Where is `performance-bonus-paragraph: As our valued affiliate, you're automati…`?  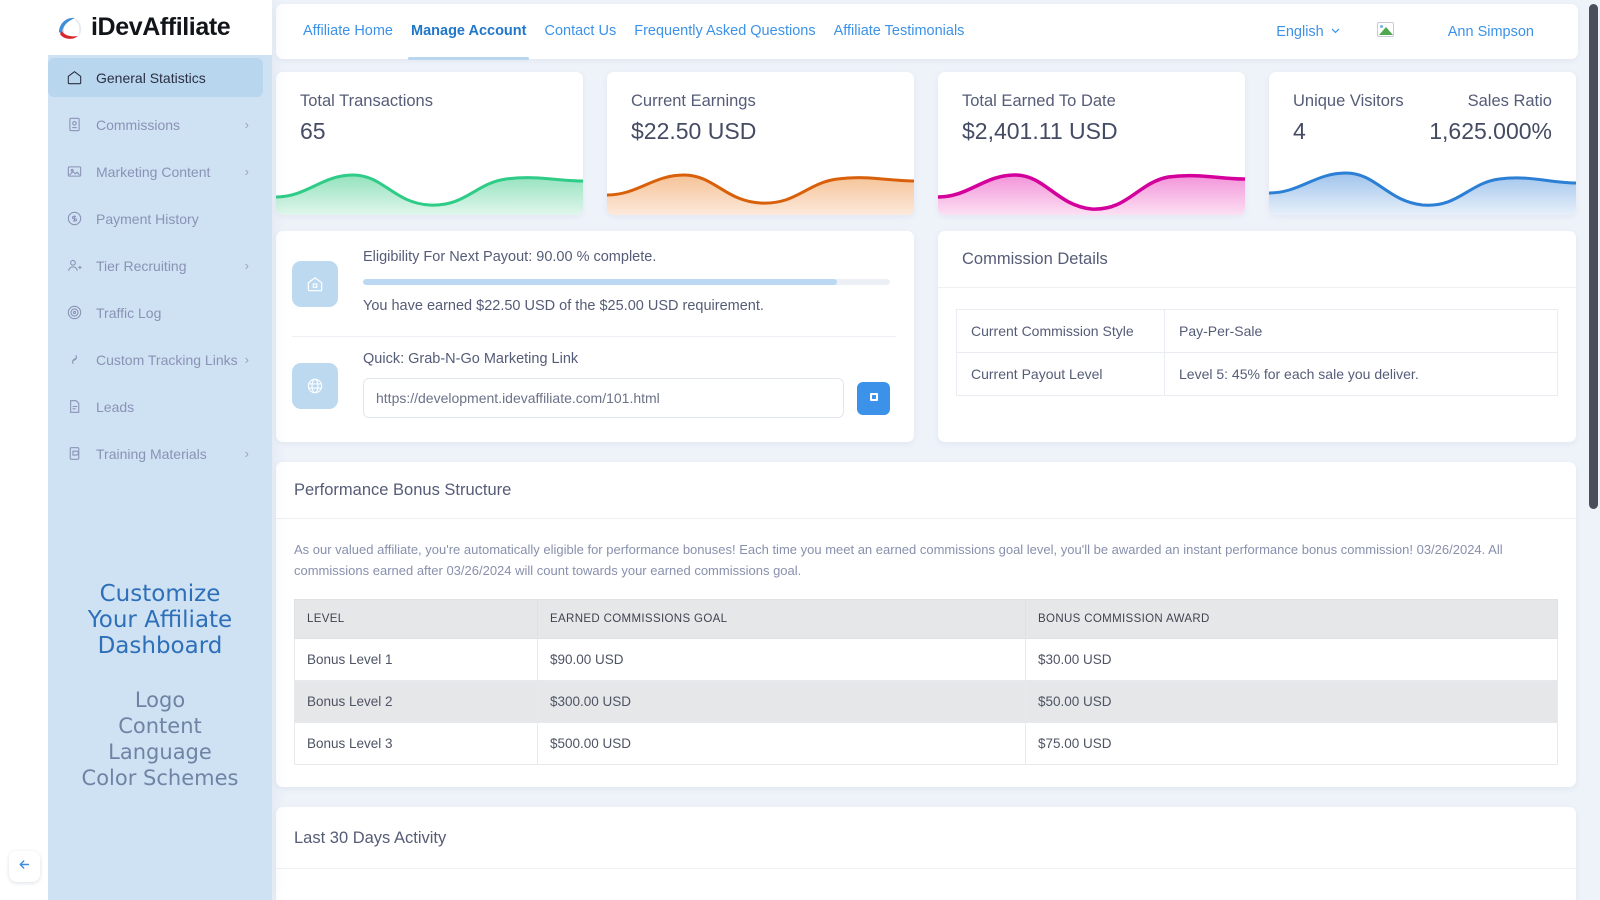 performance-bonus-paragraph: As our valued affiliate, you're automati… is located at coordinates (898, 560).